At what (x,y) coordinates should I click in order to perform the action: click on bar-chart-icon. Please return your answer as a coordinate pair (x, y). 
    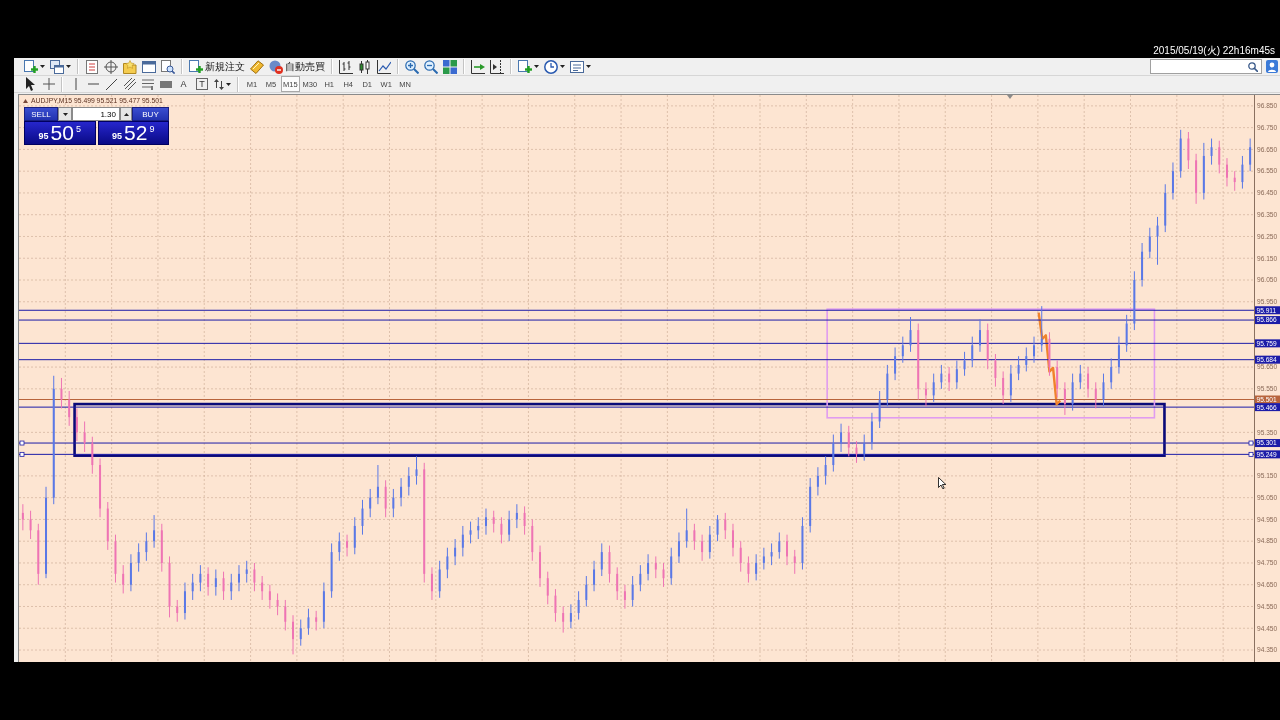
    Looking at the image, I should click on (346, 66).